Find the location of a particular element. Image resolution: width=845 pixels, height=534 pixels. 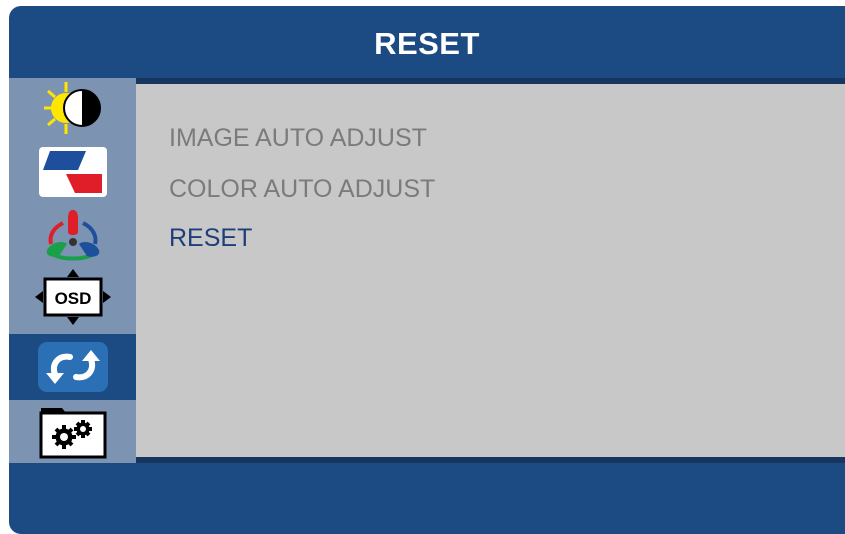

color-settings-icon is located at coordinates (72, 235).